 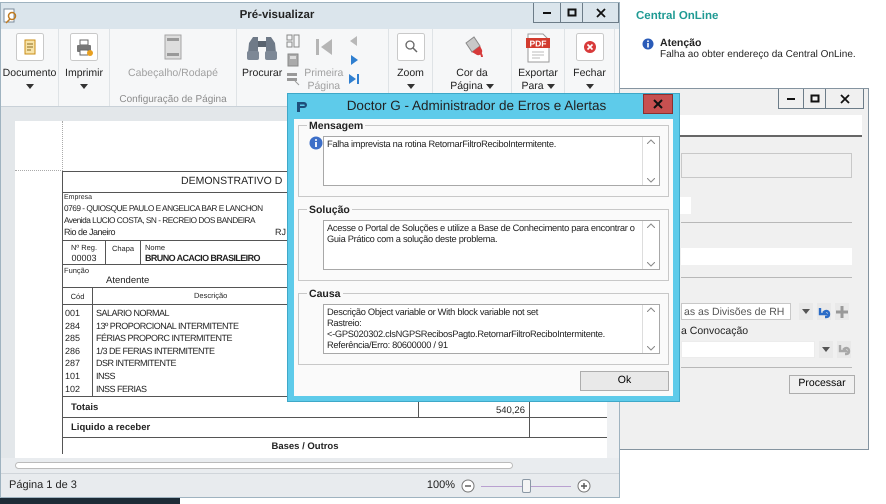 What do you see at coordinates (477, 106) in the screenshot?
I see `dialog-title: Doctor G - Administrador de Erros e Alertas` at bounding box center [477, 106].